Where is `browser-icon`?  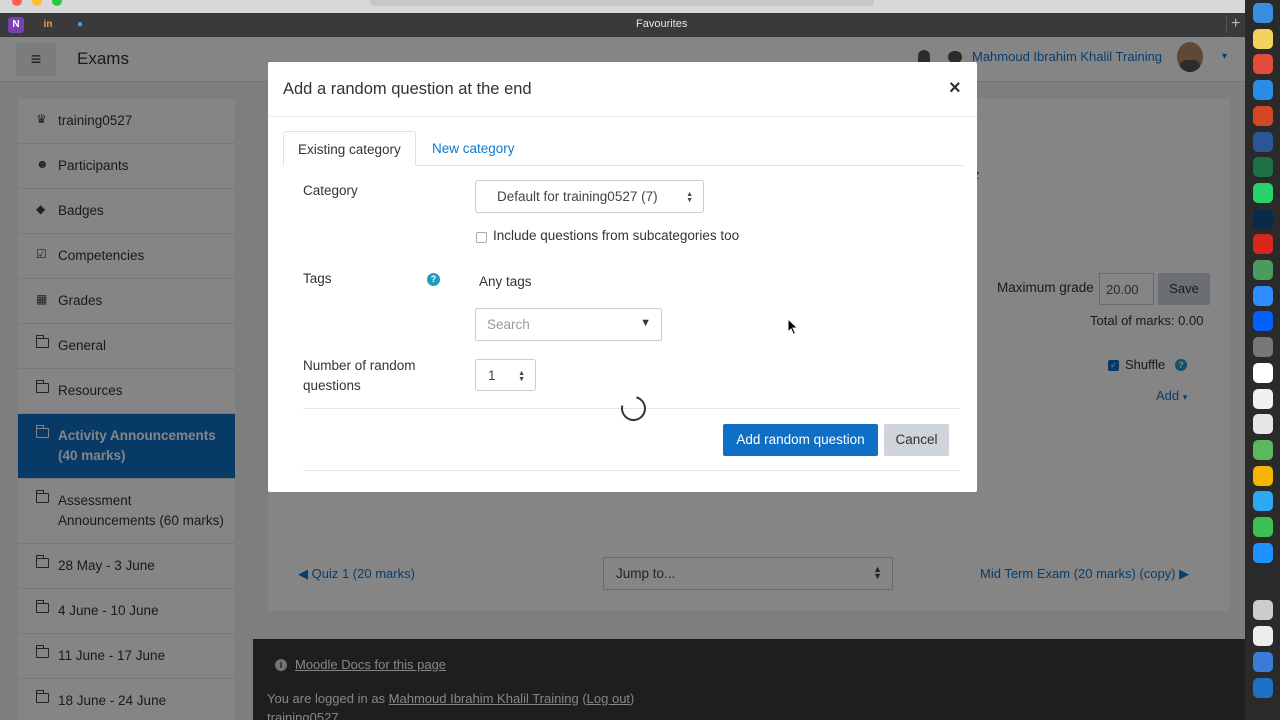
browser-icon is located at coordinates (1263, 662).